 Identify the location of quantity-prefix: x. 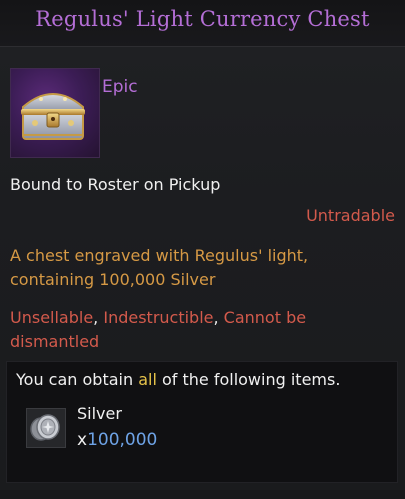
(82, 440).